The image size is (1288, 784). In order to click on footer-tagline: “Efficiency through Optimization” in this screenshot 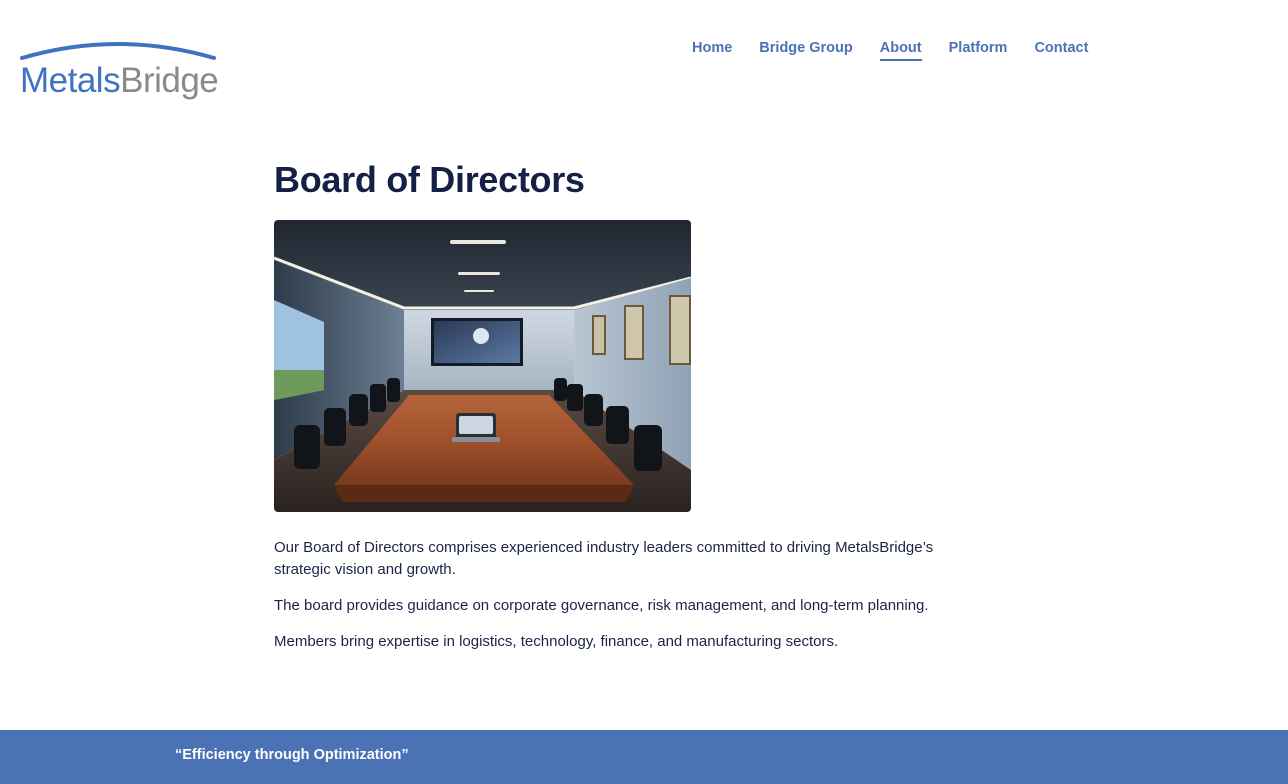, I will do `click(292, 755)`.